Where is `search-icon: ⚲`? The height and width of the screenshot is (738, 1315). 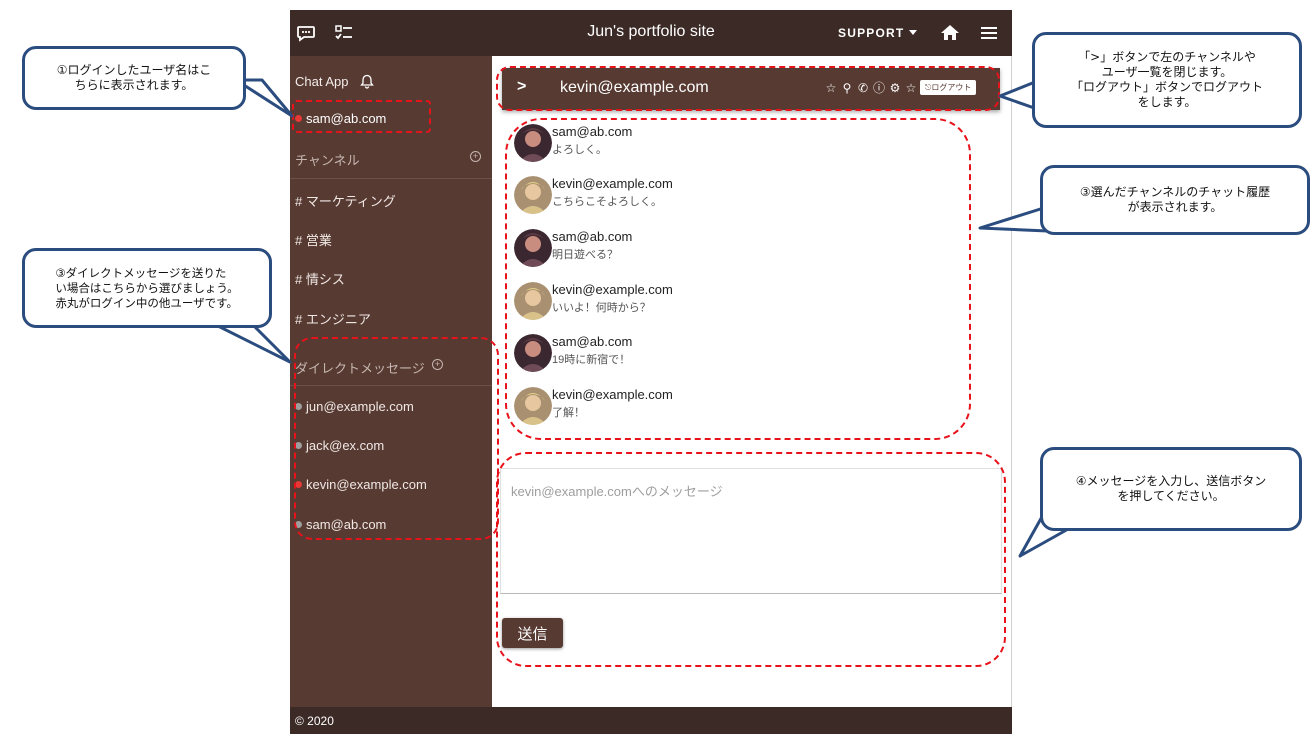
search-icon: ⚲ is located at coordinates (847, 88).